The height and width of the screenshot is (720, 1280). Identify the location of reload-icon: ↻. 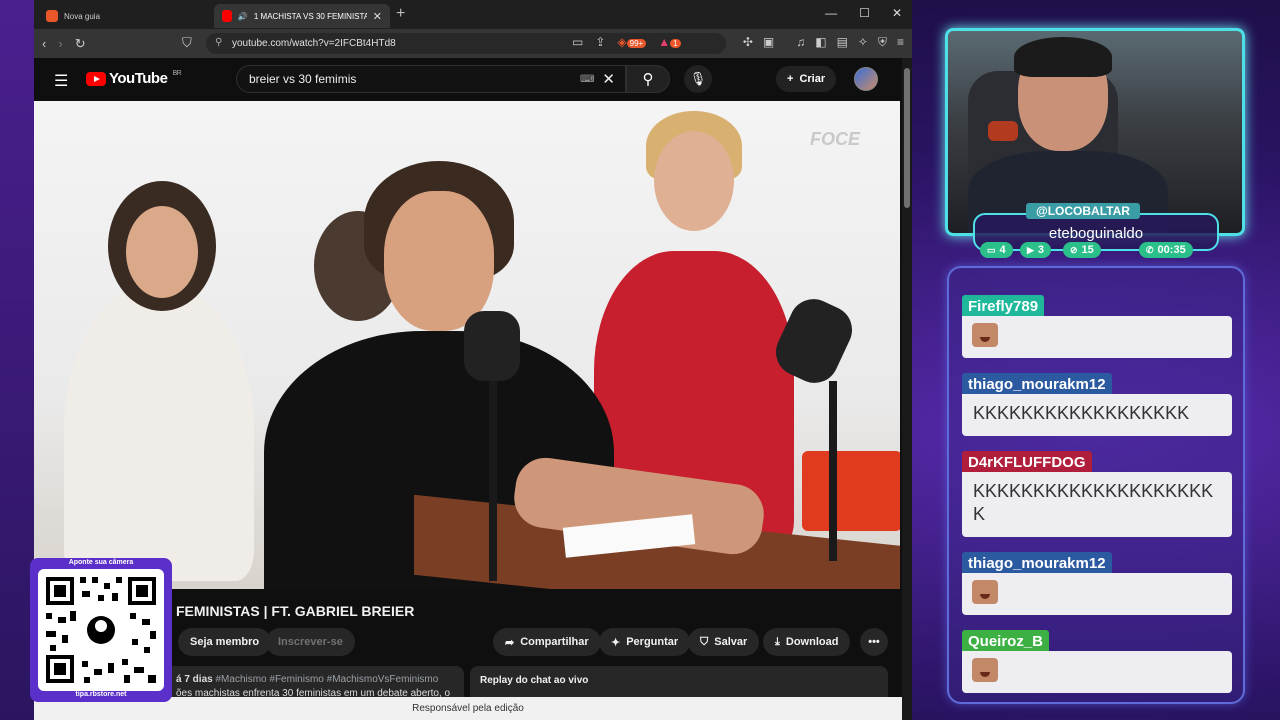
(80, 44).